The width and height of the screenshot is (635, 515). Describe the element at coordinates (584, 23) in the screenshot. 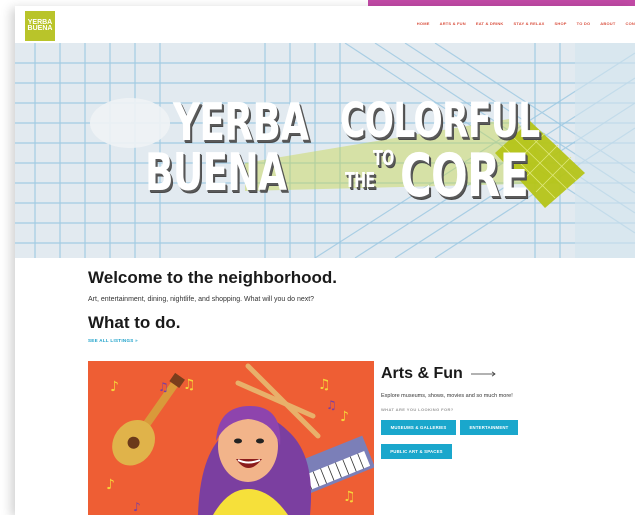

I see `nav-to-do: TO DO` at that location.